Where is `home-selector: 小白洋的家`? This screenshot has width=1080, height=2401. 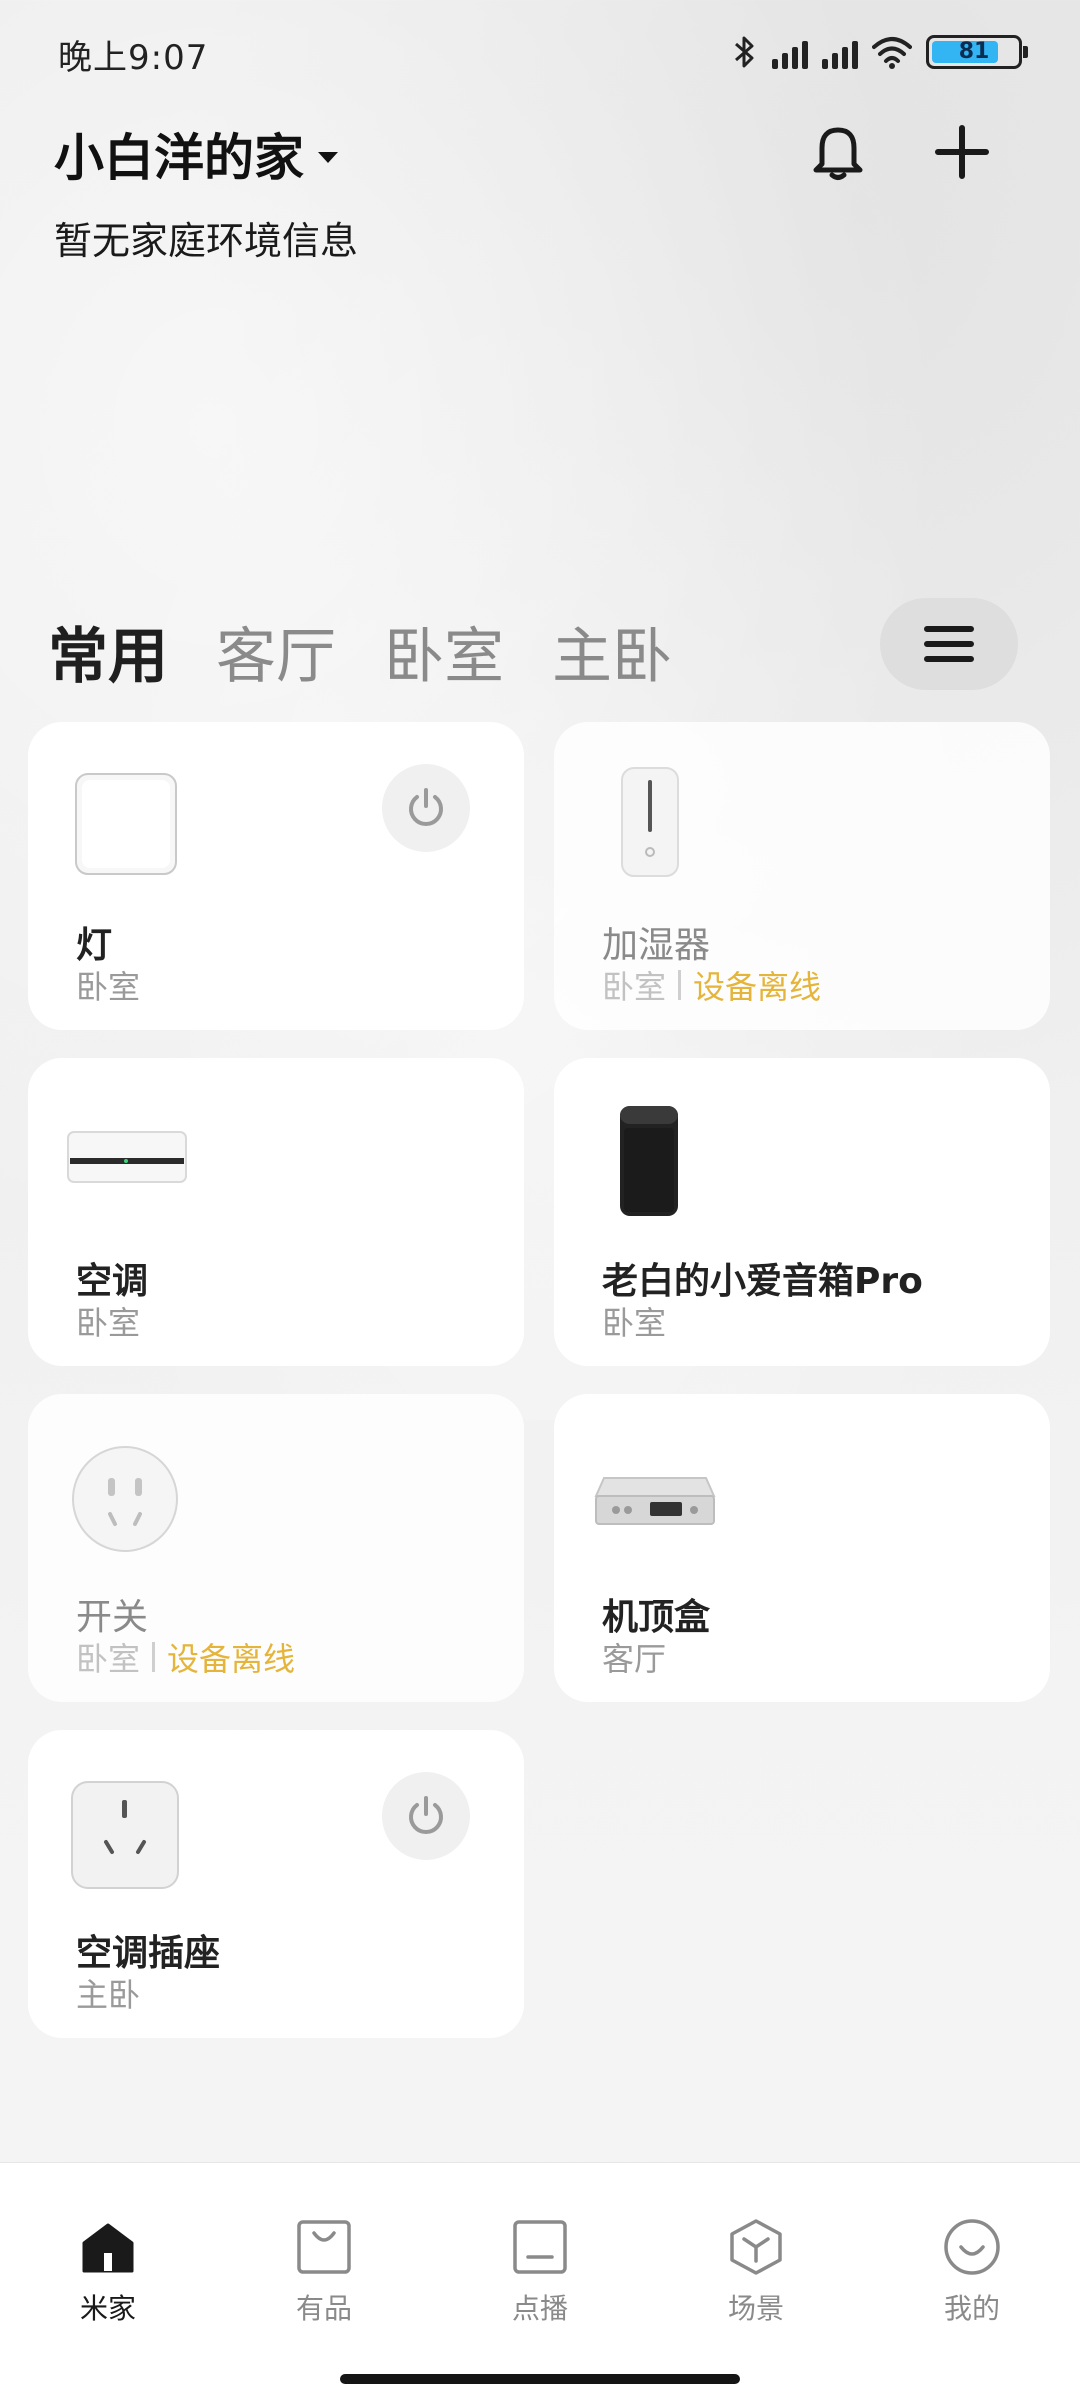
home-selector: 小白洋的家 is located at coordinates (196, 154).